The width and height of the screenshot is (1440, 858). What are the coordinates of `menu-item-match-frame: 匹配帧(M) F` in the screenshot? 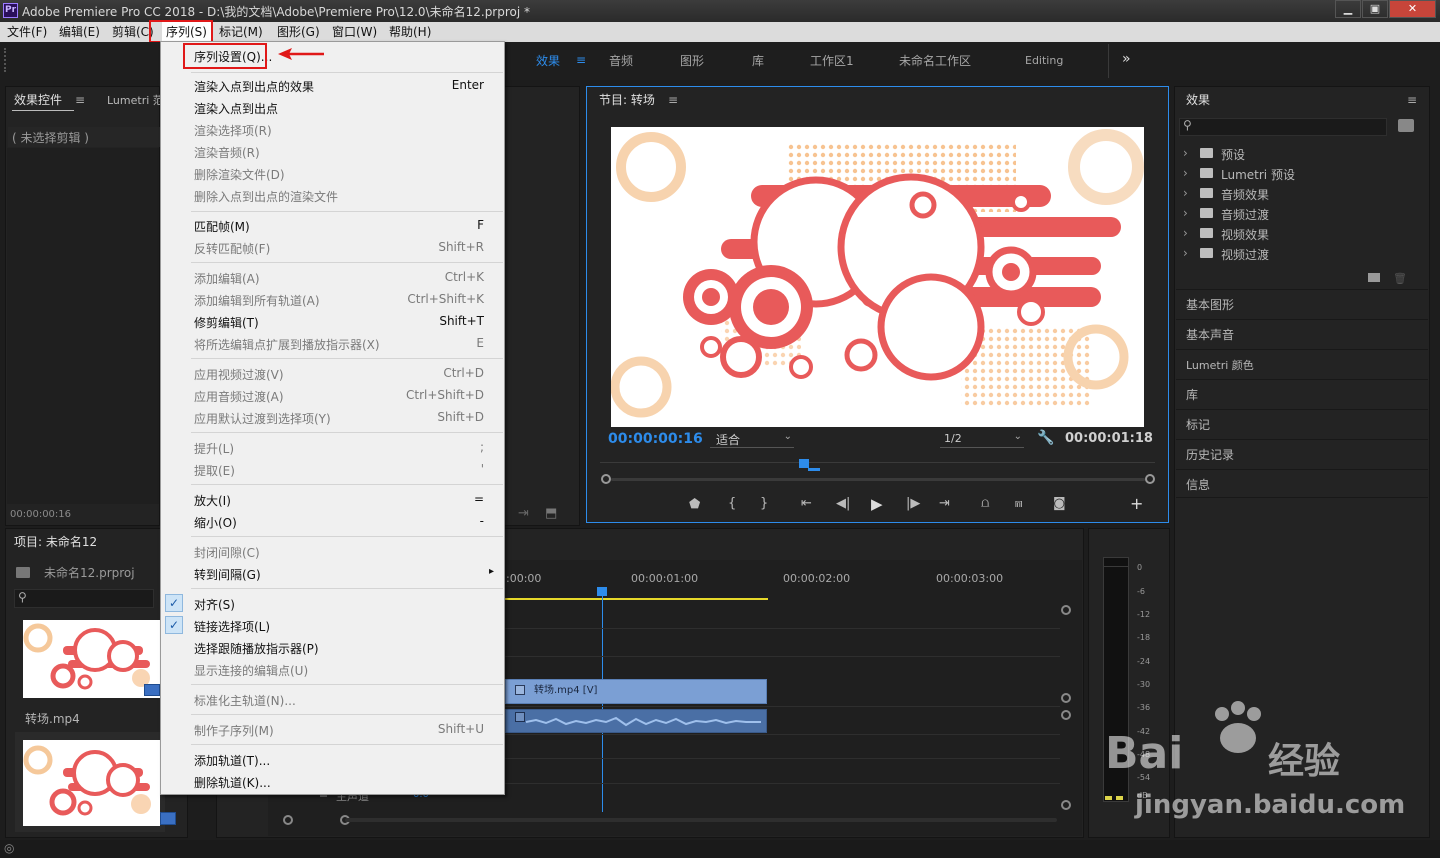 It's located at (332, 225).